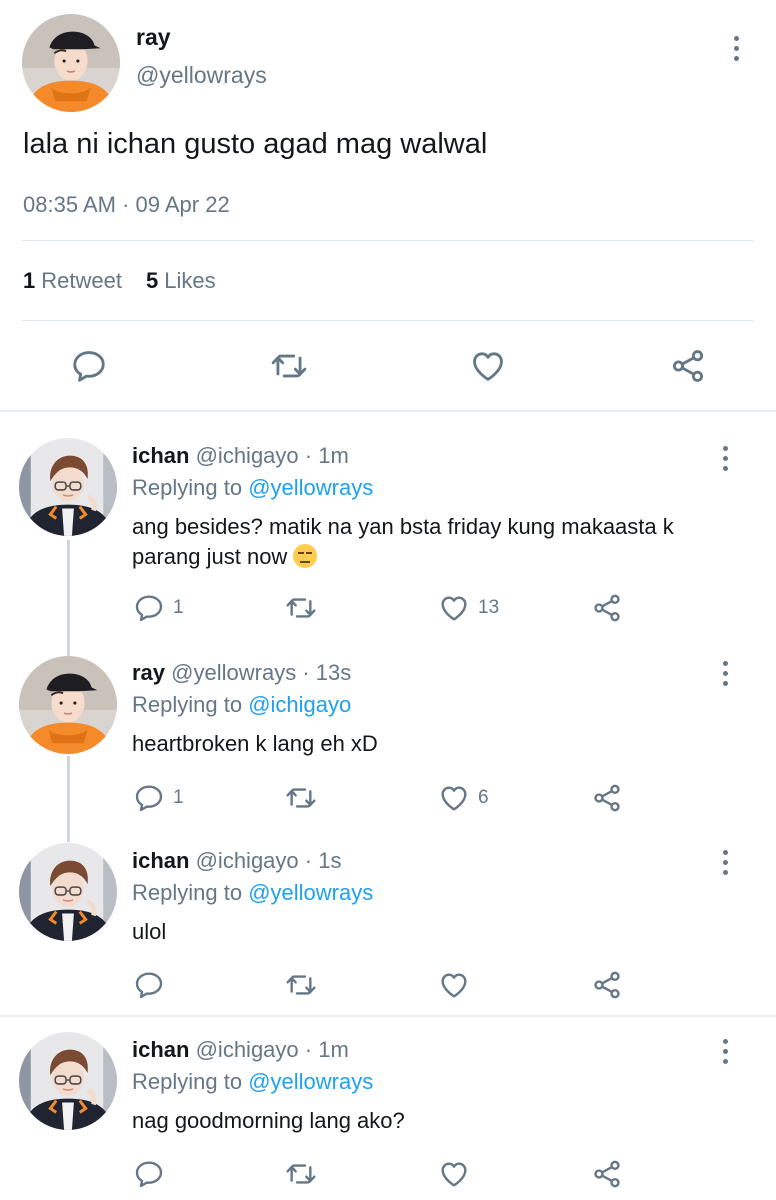  What do you see at coordinates (388, 240) in the screenshot?
I see `divider` at bounding box center [388, 240].